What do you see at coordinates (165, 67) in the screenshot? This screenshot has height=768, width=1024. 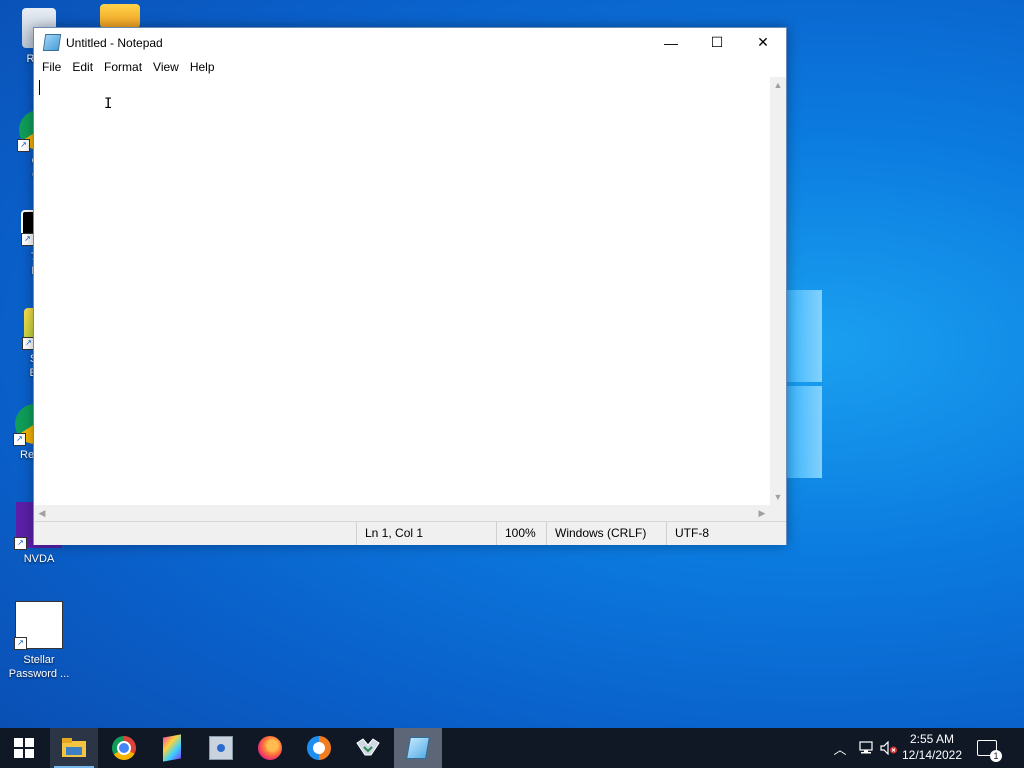 I see `menu-view: View` at bounding box center [165, 67].